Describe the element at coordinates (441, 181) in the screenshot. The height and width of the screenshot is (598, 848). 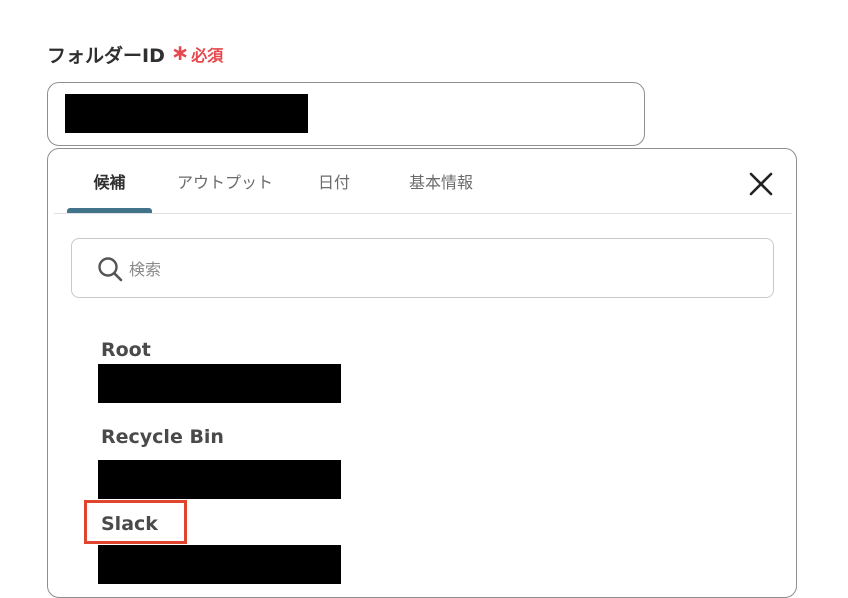
I see `tab-basic-info: 基本情報` at that location.